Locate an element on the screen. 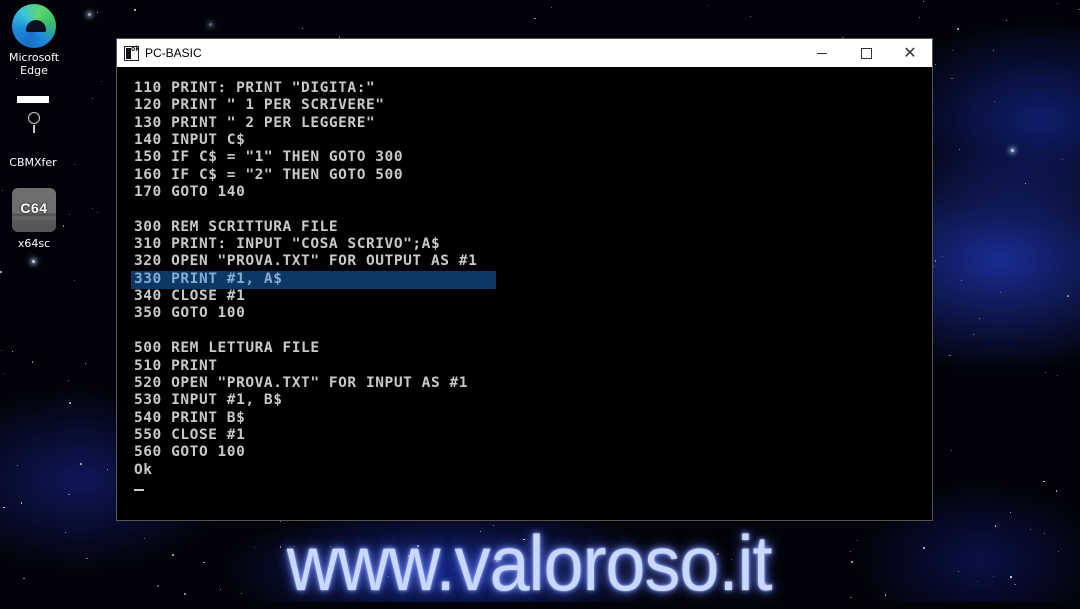 This screenshot has height=609, width=1080. terminal-line-text: 530 INPUT #1, B$ is located at coordinates (208, 400).